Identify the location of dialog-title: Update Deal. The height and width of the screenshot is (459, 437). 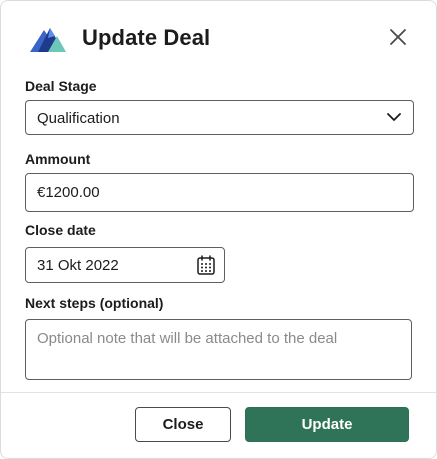
(146, 37).